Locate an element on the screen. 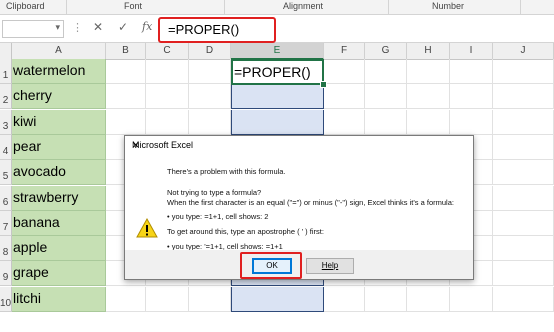  cell-j1 is located at coordinates (523, 71).